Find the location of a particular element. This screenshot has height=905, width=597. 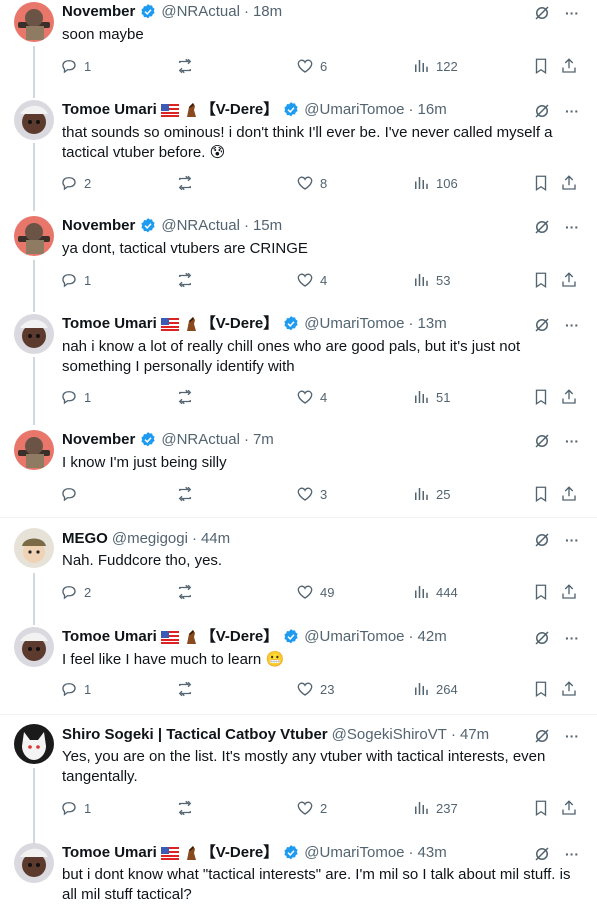

timestamp: 15m is located at coordinates (267, 226).